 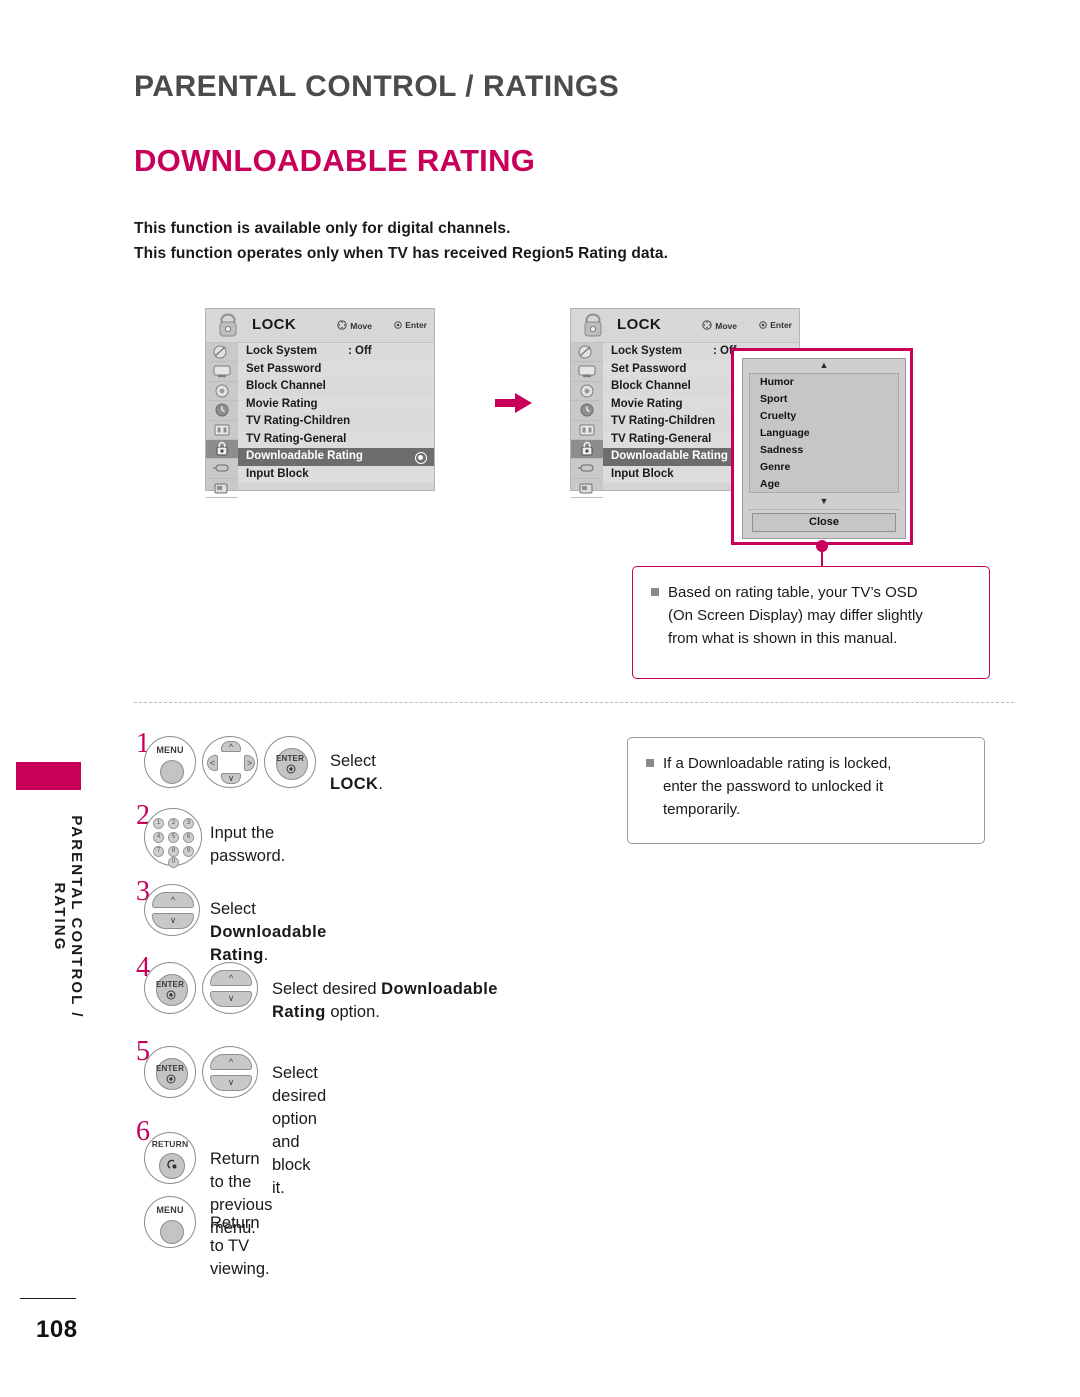 What do you see at coordinates (795, 615) in the screenshot?
I see `note-line: (On Screen Display) may differ slightly` at bounding box center [795, 615].